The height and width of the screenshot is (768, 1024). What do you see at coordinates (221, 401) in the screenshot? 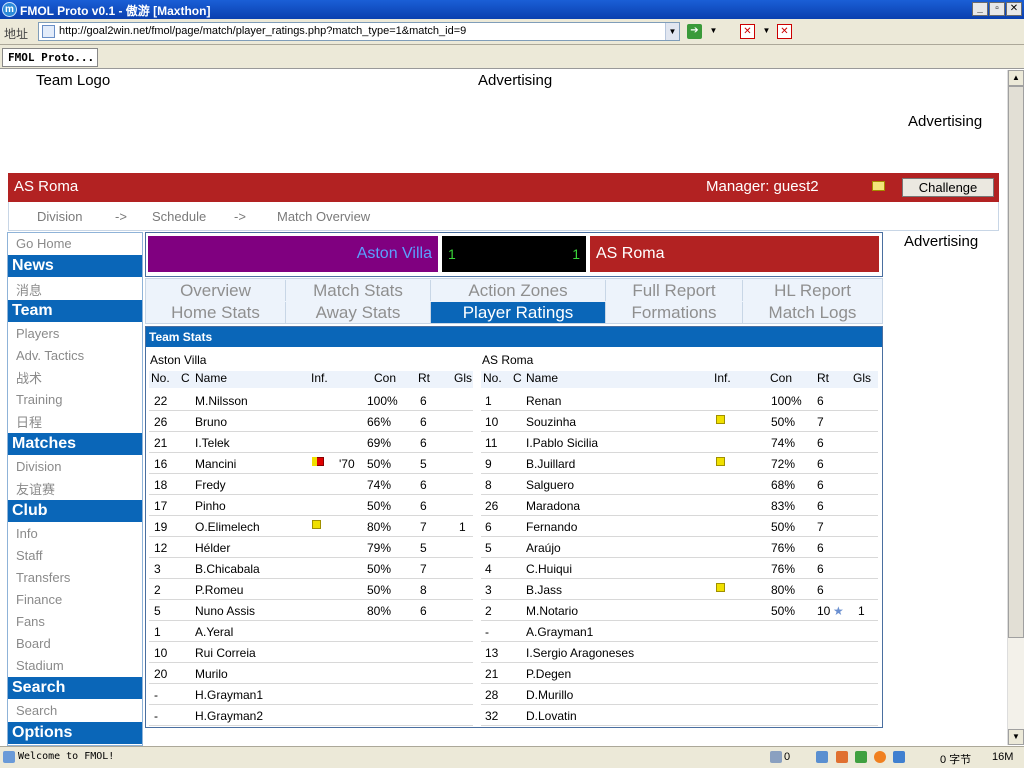
I see `player-name: M.Nilsson` at bounding box center [221, 401].